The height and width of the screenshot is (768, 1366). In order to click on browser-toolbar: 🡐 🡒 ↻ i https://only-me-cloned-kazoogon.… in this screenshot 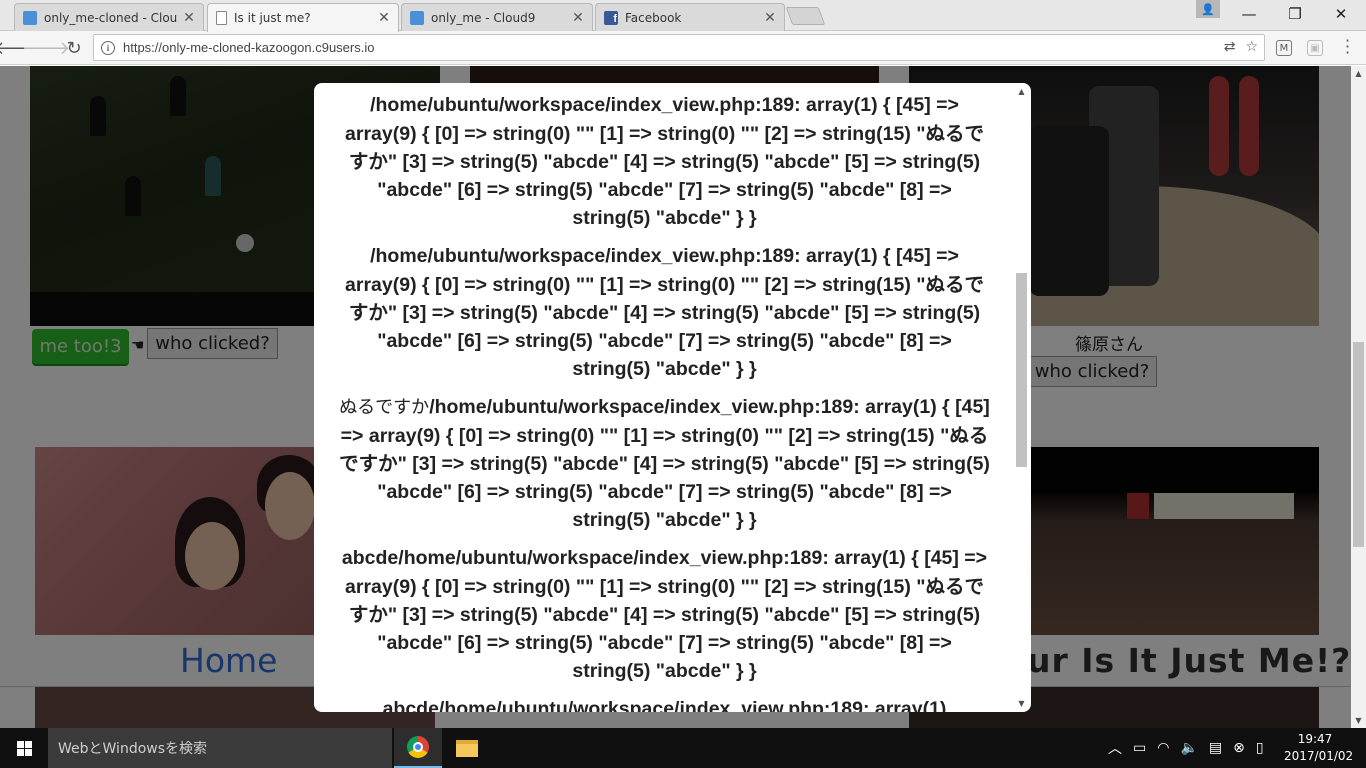, I will do `click(683, 48)`.